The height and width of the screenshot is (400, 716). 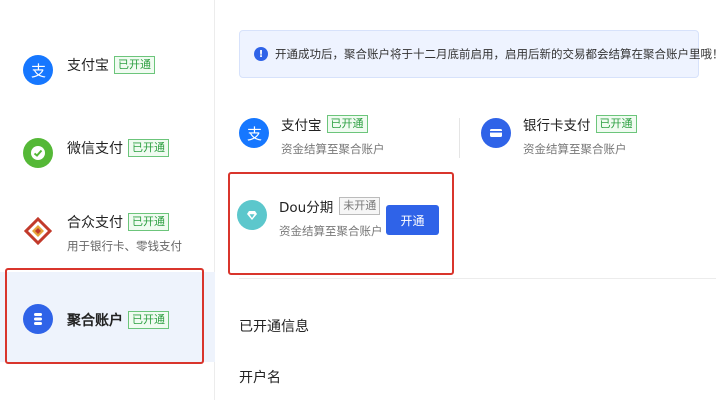 I want to click on highlight-box-dou, so click(x=341, y=223).